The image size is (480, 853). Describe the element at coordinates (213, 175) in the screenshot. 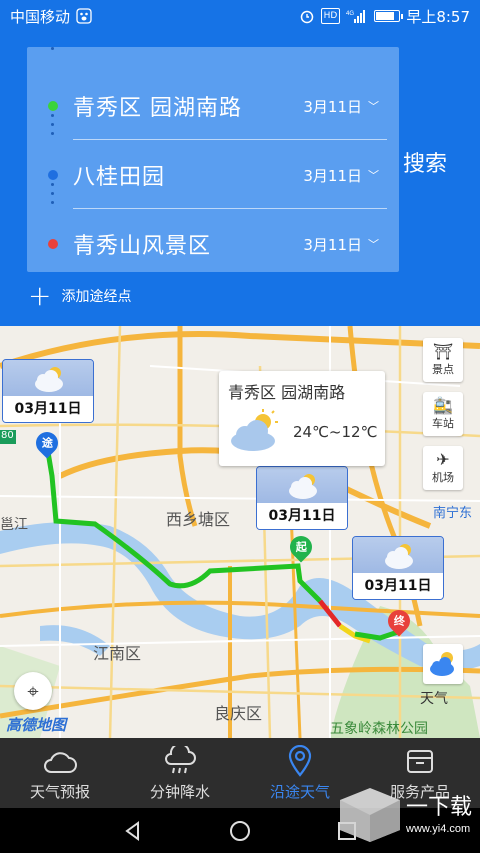

I see `route-stop-waypoint: 八桂田园 3月11日 ﹀` at that location.